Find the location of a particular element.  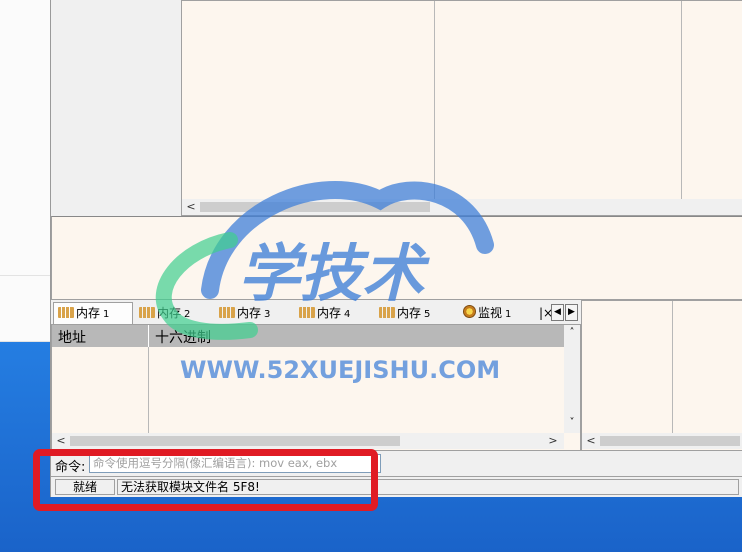

stack-pane: < is located at coordinates (661, 375).